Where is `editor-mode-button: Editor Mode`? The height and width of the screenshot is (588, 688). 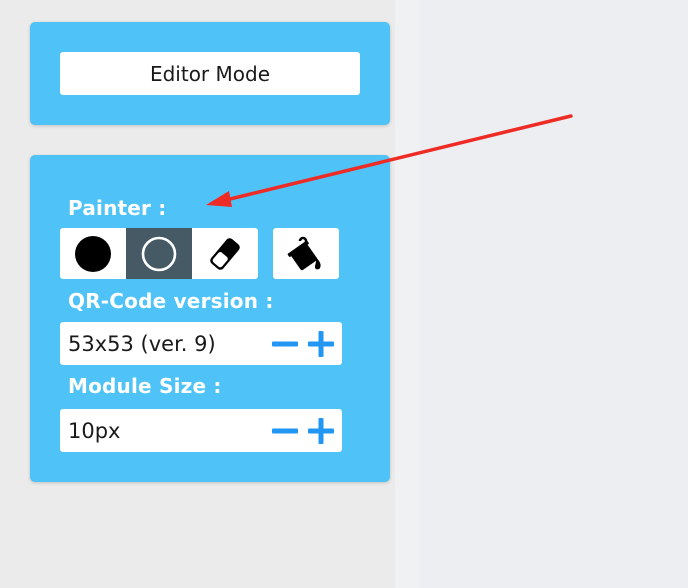
editor-mode-button: Editor Mode is located at coordinates (210, 73).